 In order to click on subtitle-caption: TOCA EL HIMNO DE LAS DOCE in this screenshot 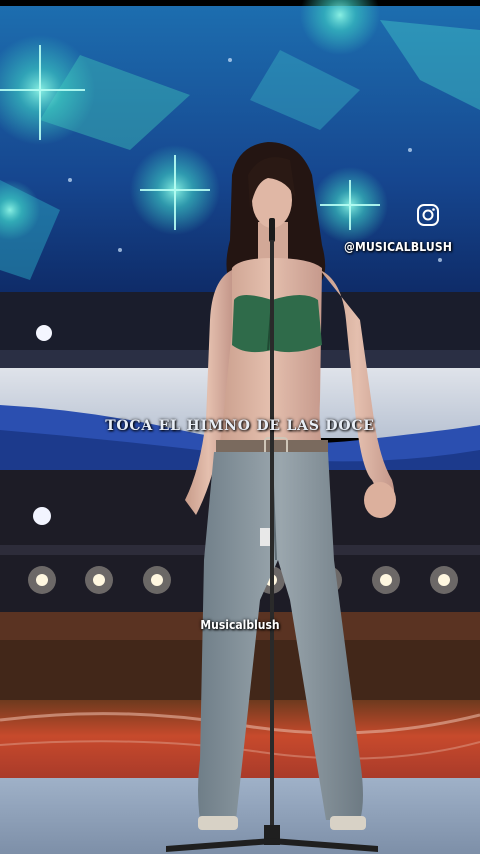, I will do `click(240, 426)`.